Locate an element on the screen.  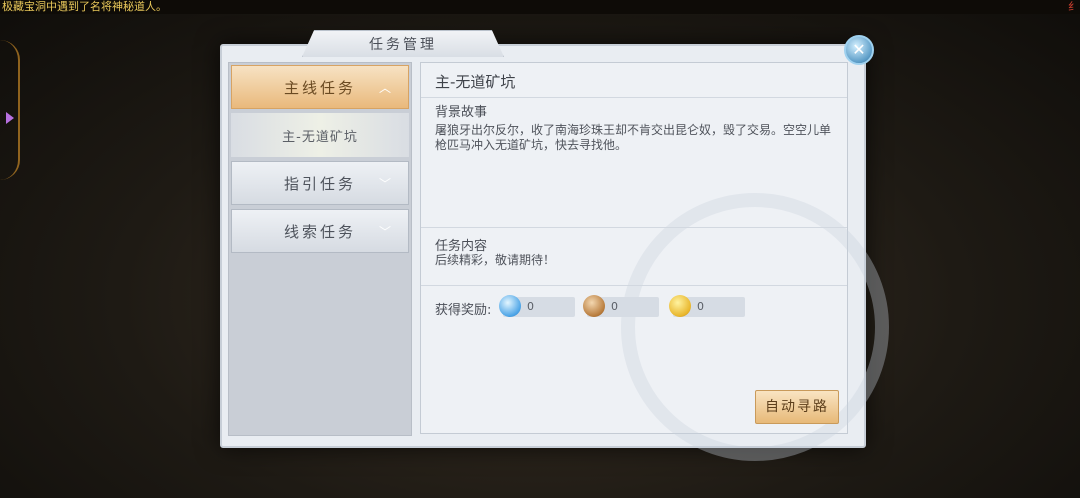
background-story-label: 背景故事 is located at coordinates (461, 112).